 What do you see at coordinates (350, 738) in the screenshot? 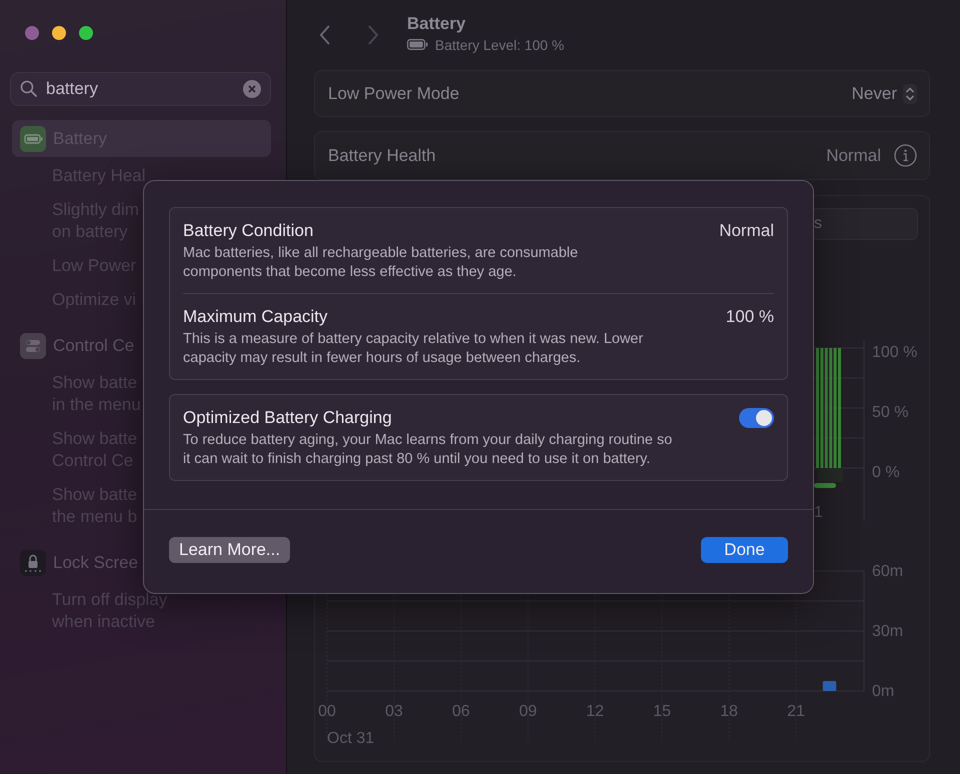
I see `axis-title: Oct 31` at bounding box center [350, 738].